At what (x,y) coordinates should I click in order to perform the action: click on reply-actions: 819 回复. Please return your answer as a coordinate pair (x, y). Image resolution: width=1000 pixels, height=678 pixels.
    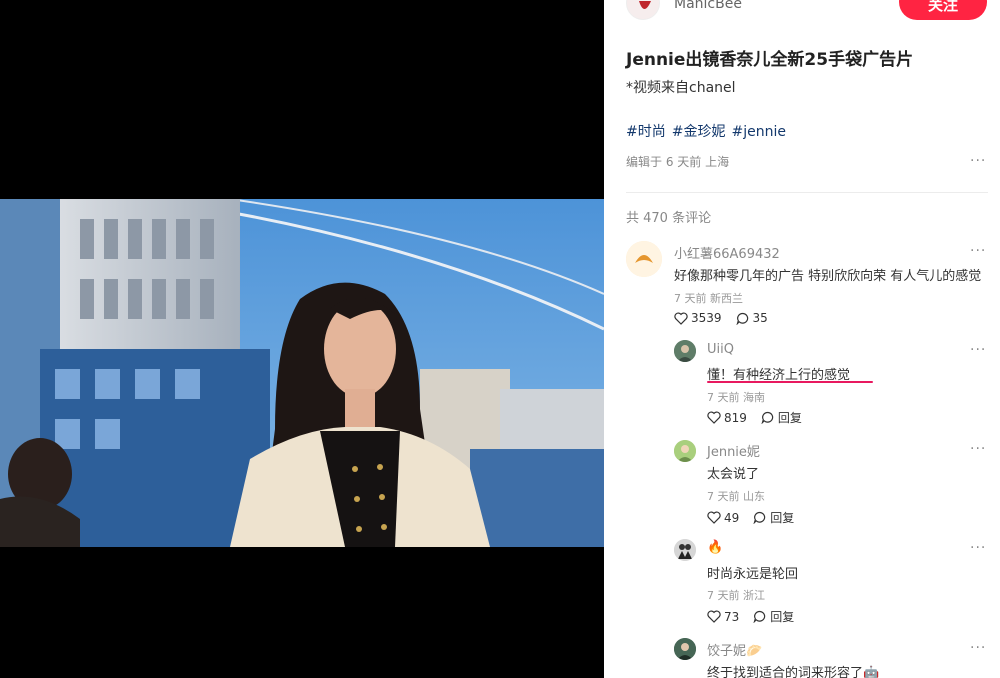
    Looking at the image, I should click on (761, 417).